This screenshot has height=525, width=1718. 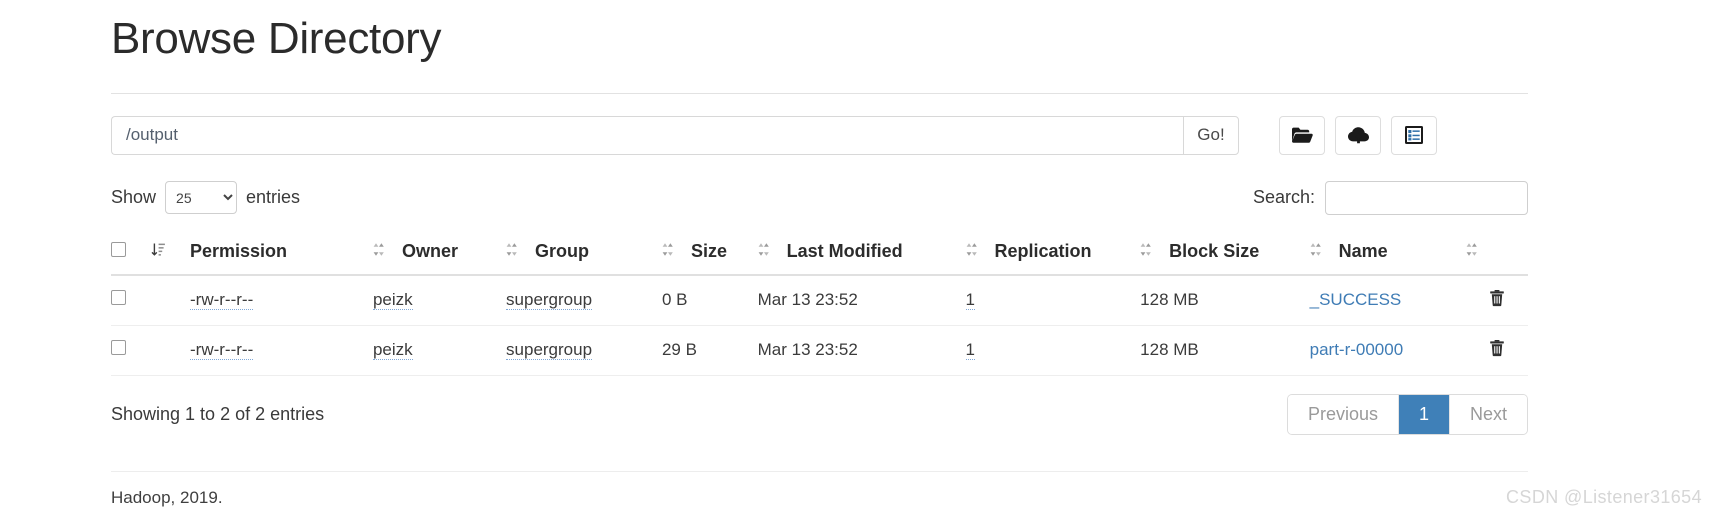 I want to click on show-entries-group: Show 25 entries, so click(x=206, y=198).